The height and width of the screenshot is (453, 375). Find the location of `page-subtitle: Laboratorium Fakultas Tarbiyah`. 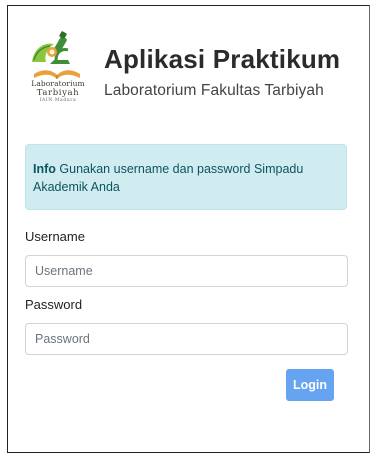

page-subtitle: Laboratorium Fakultas Tarbiyah is located at coordinates (214, 90).